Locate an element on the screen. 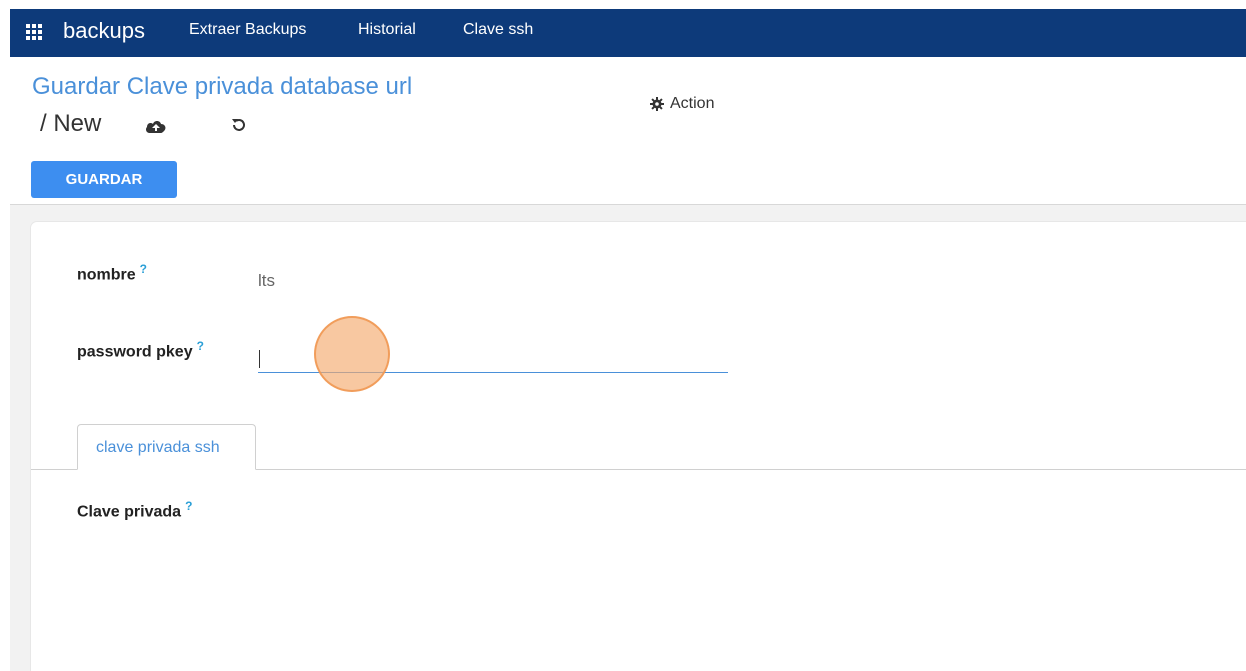 This screenshot has height=671, width=1246. field-label-clave-privada: Clave privada? is located at coordinates (134, 510).